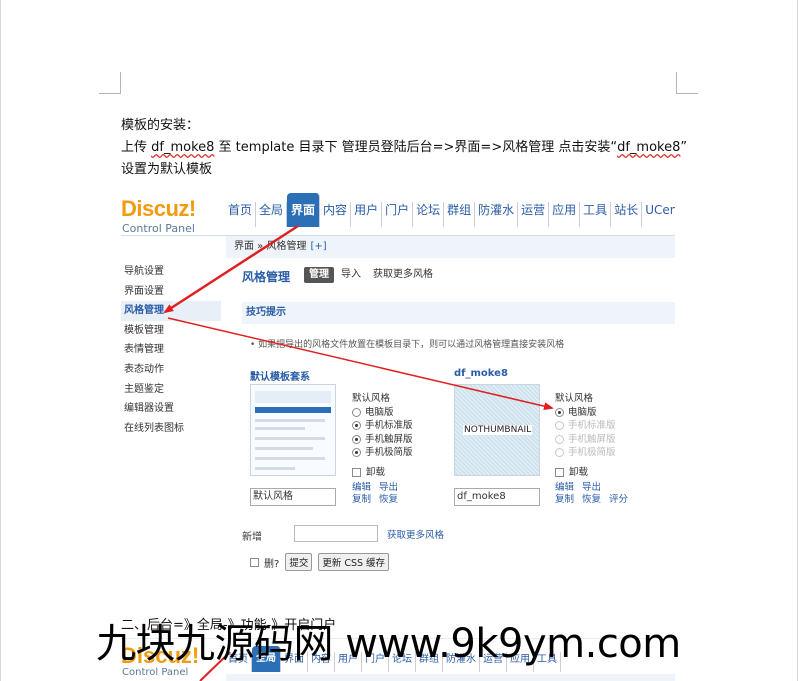 This screenshot has height=681, width=798. I want to click on arrow-to-pc-option, so click(360, 364).